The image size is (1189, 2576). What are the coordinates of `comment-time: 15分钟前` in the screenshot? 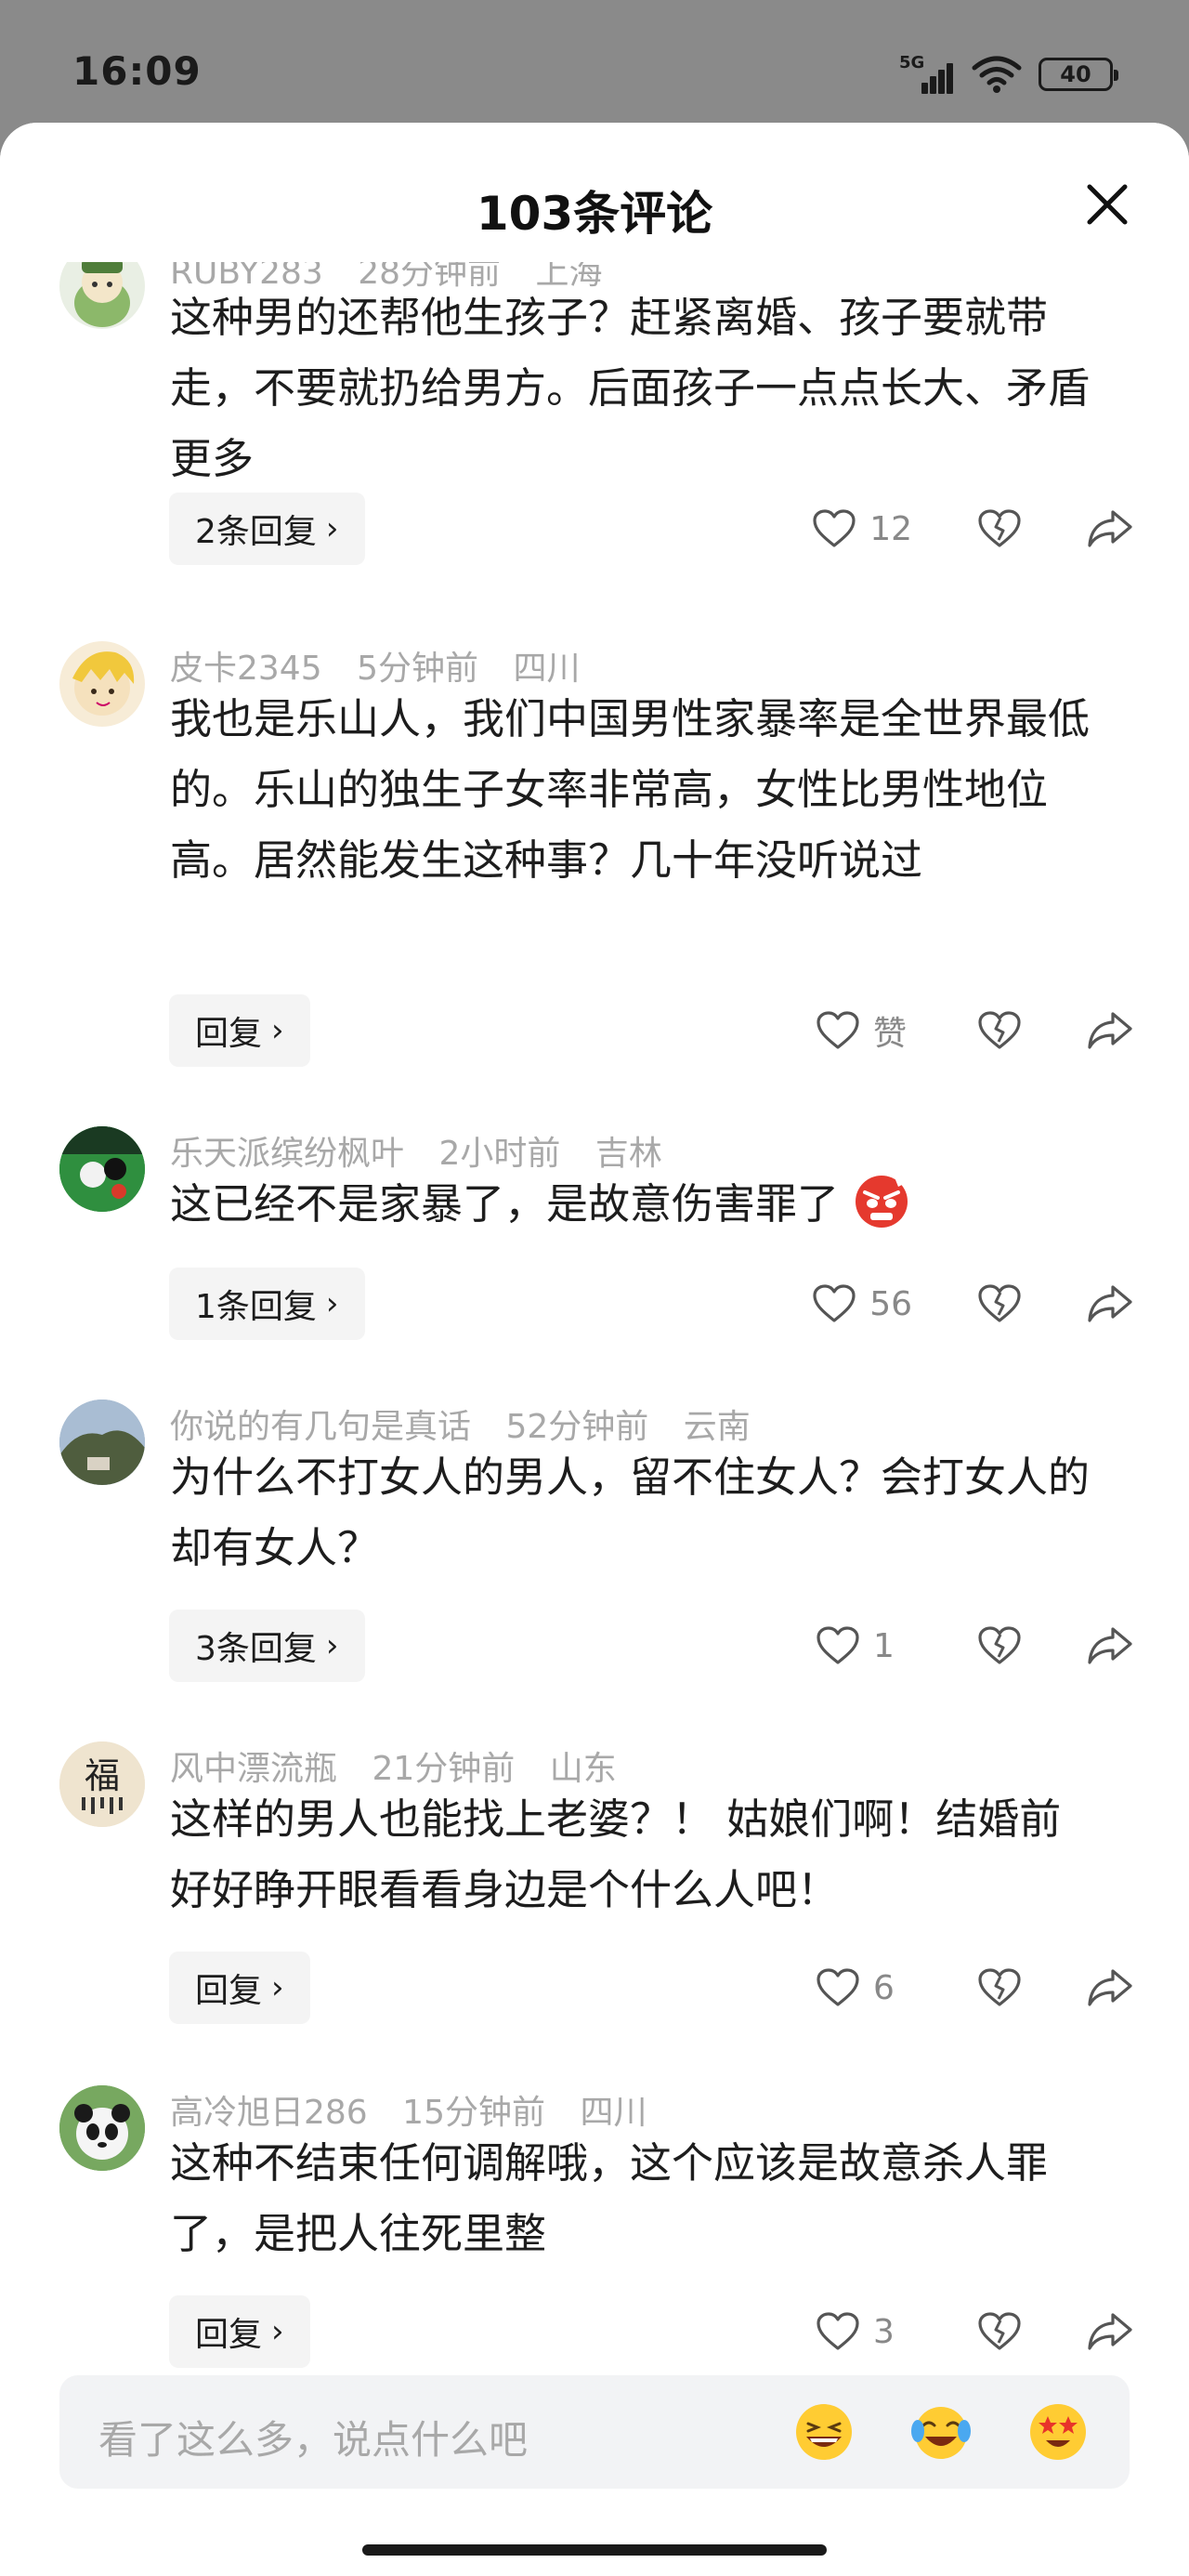 It's located at (473, 2113).